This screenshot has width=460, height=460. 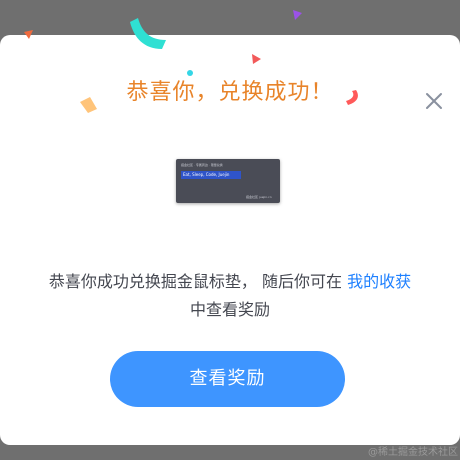 I want to click on watermark: @稀土掘金技术社区, so click(x=413, y=452).